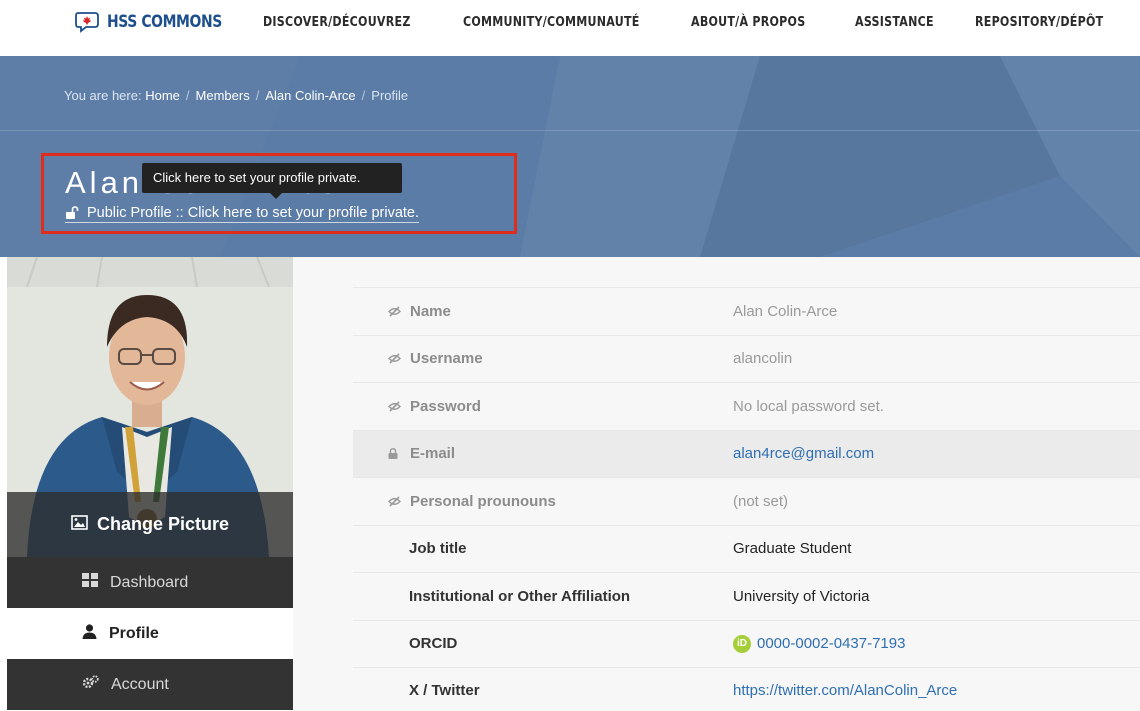  I want to click on table-row: ORCID iD 0000-0002-0437-7193, so click(746, 643).